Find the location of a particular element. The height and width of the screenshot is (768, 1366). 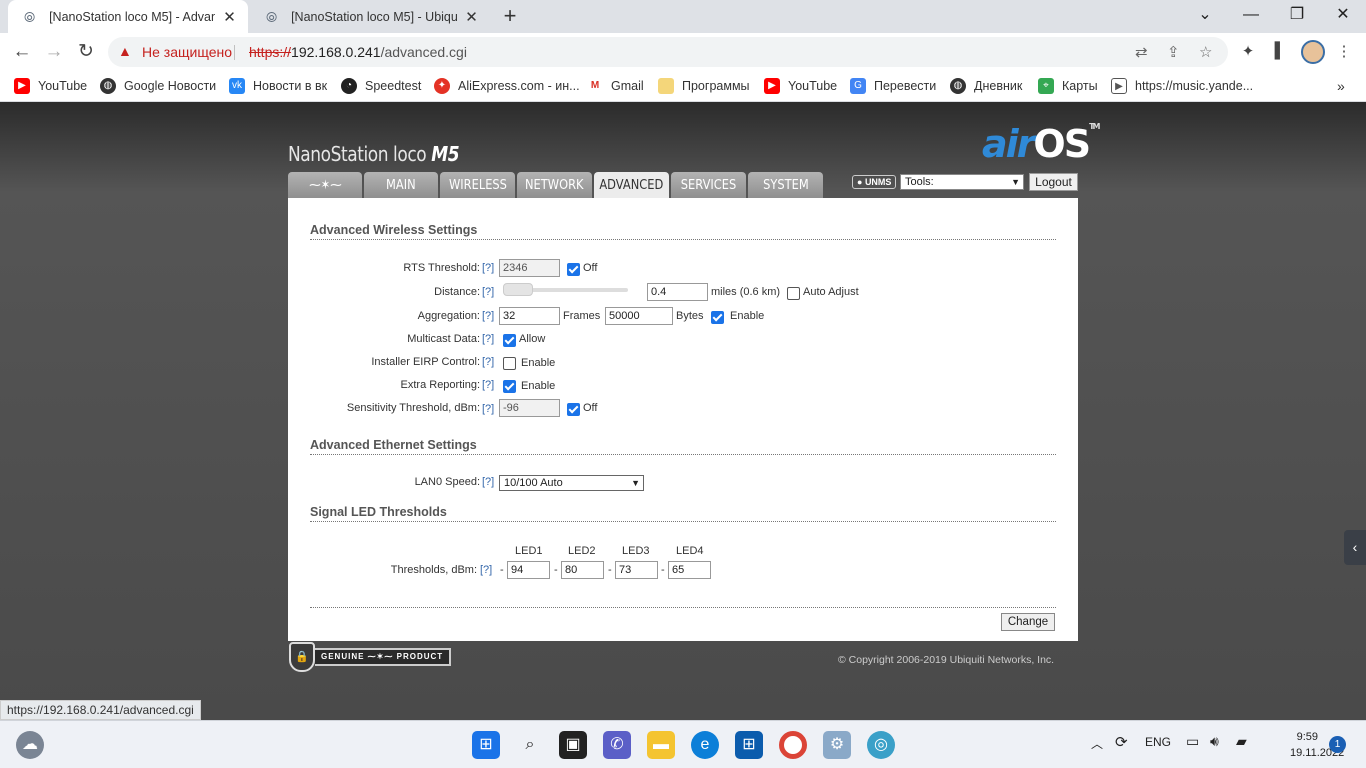

sync-icon: ⟳ is located at coordinates (1121, 742).